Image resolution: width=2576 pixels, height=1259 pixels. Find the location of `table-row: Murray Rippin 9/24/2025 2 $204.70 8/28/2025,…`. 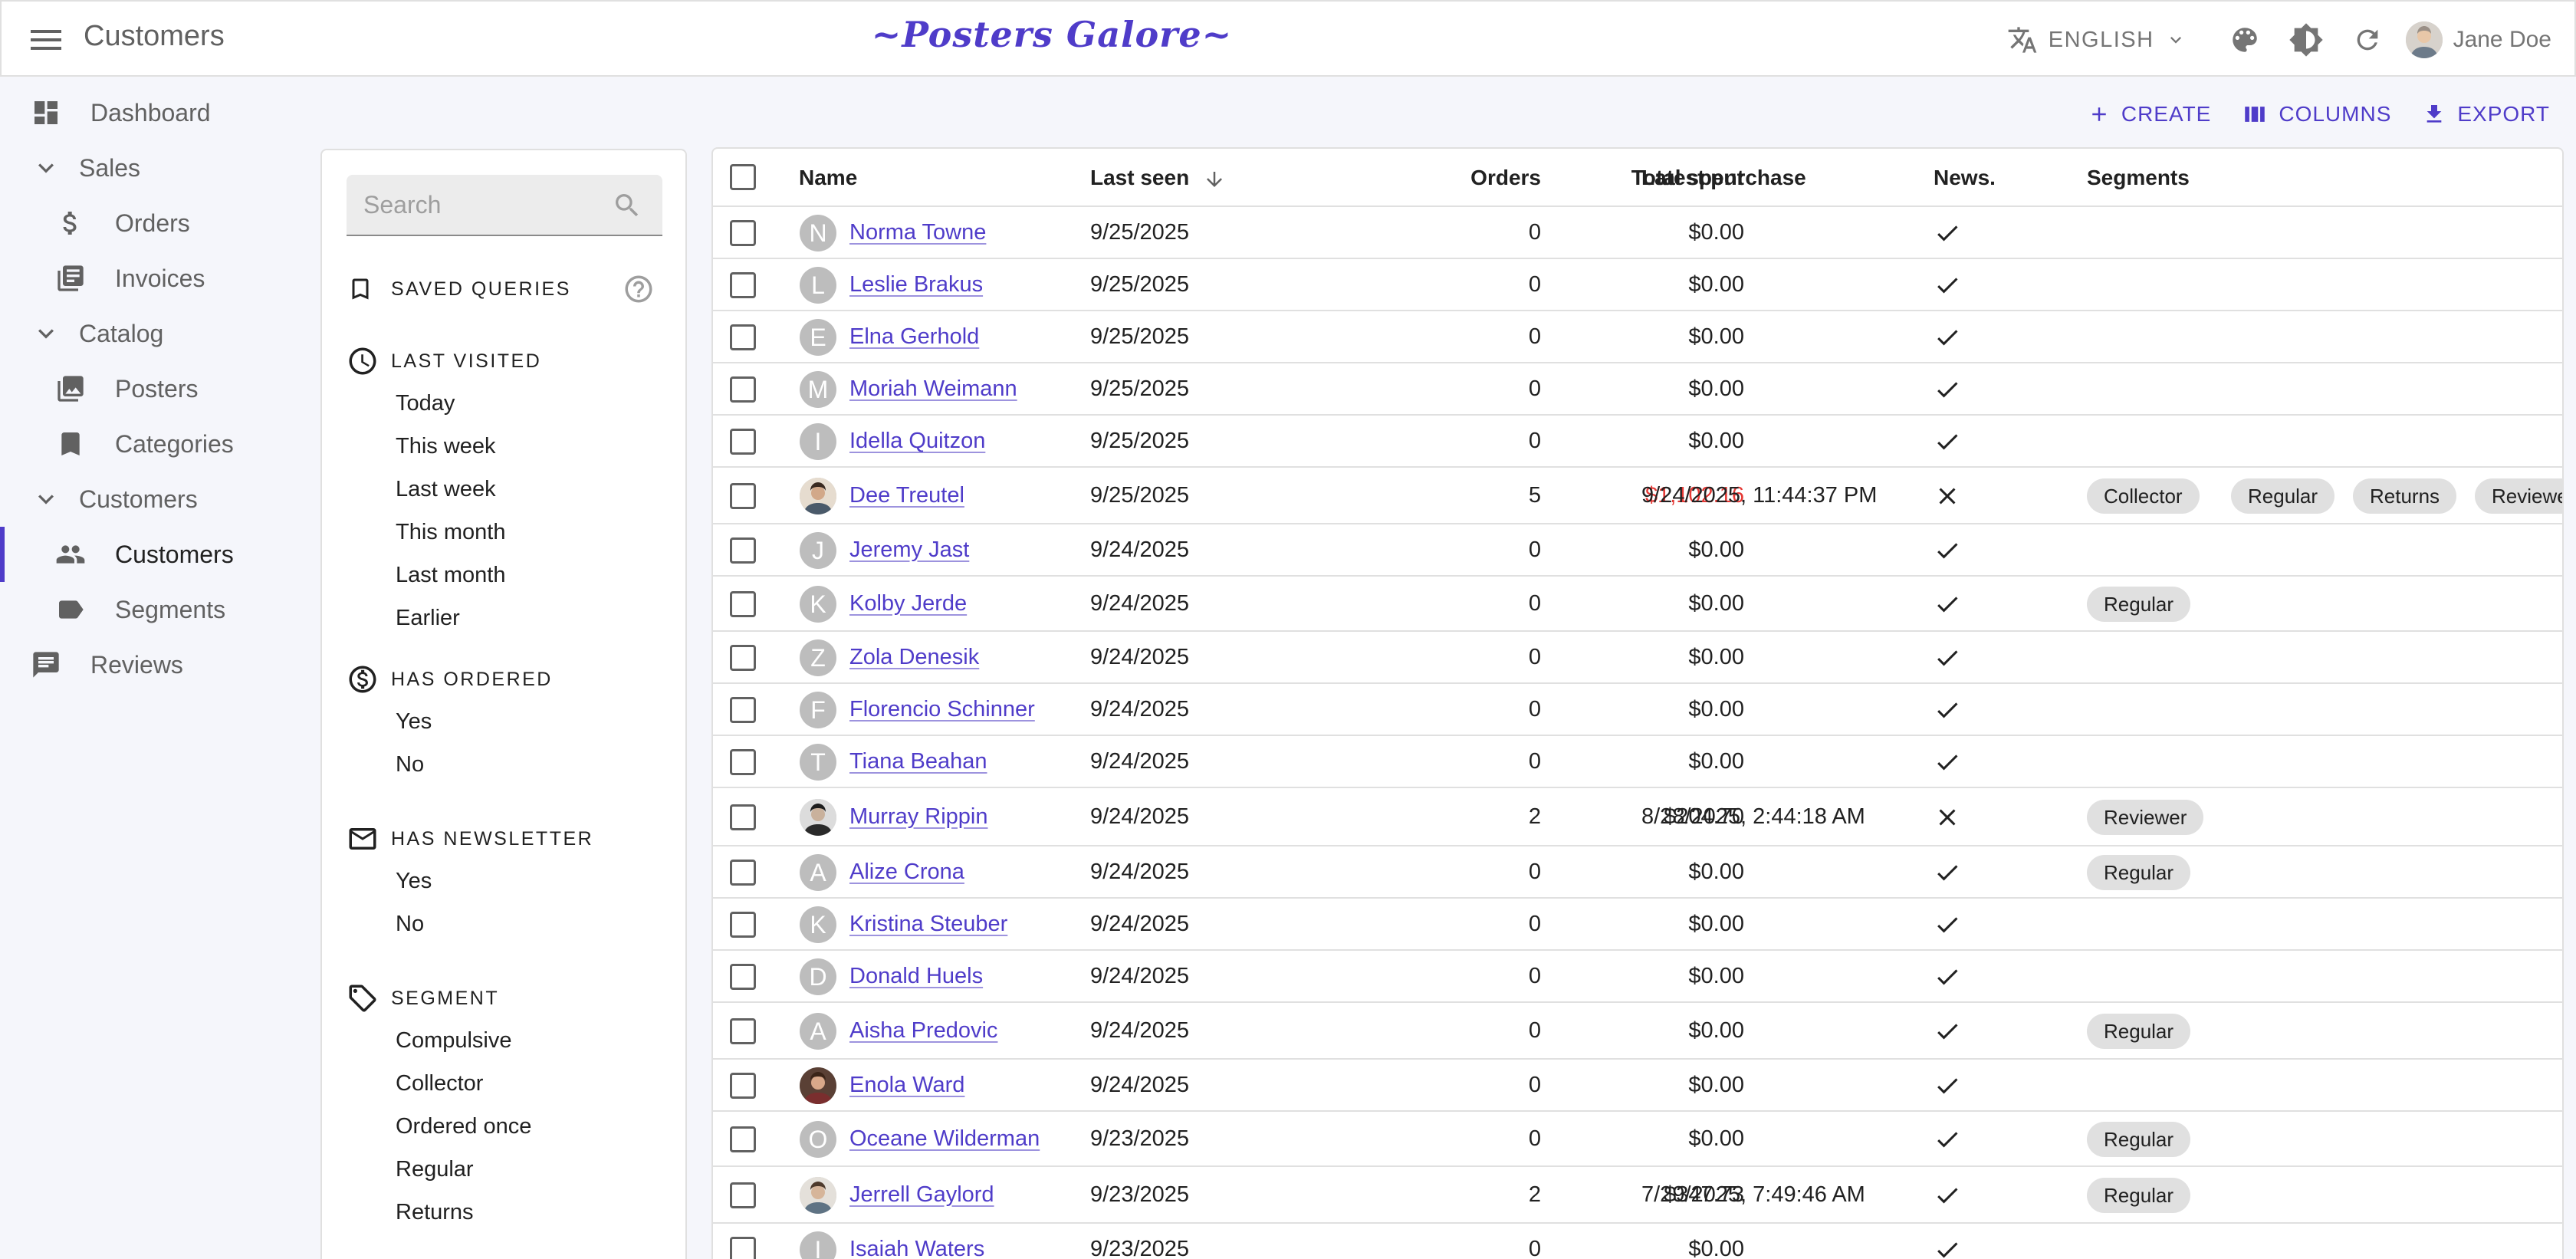

table-row: Murray Rippin 9/24/2025 2 $204.70 8/28/2025,… is located at coordinates (1638, 817).